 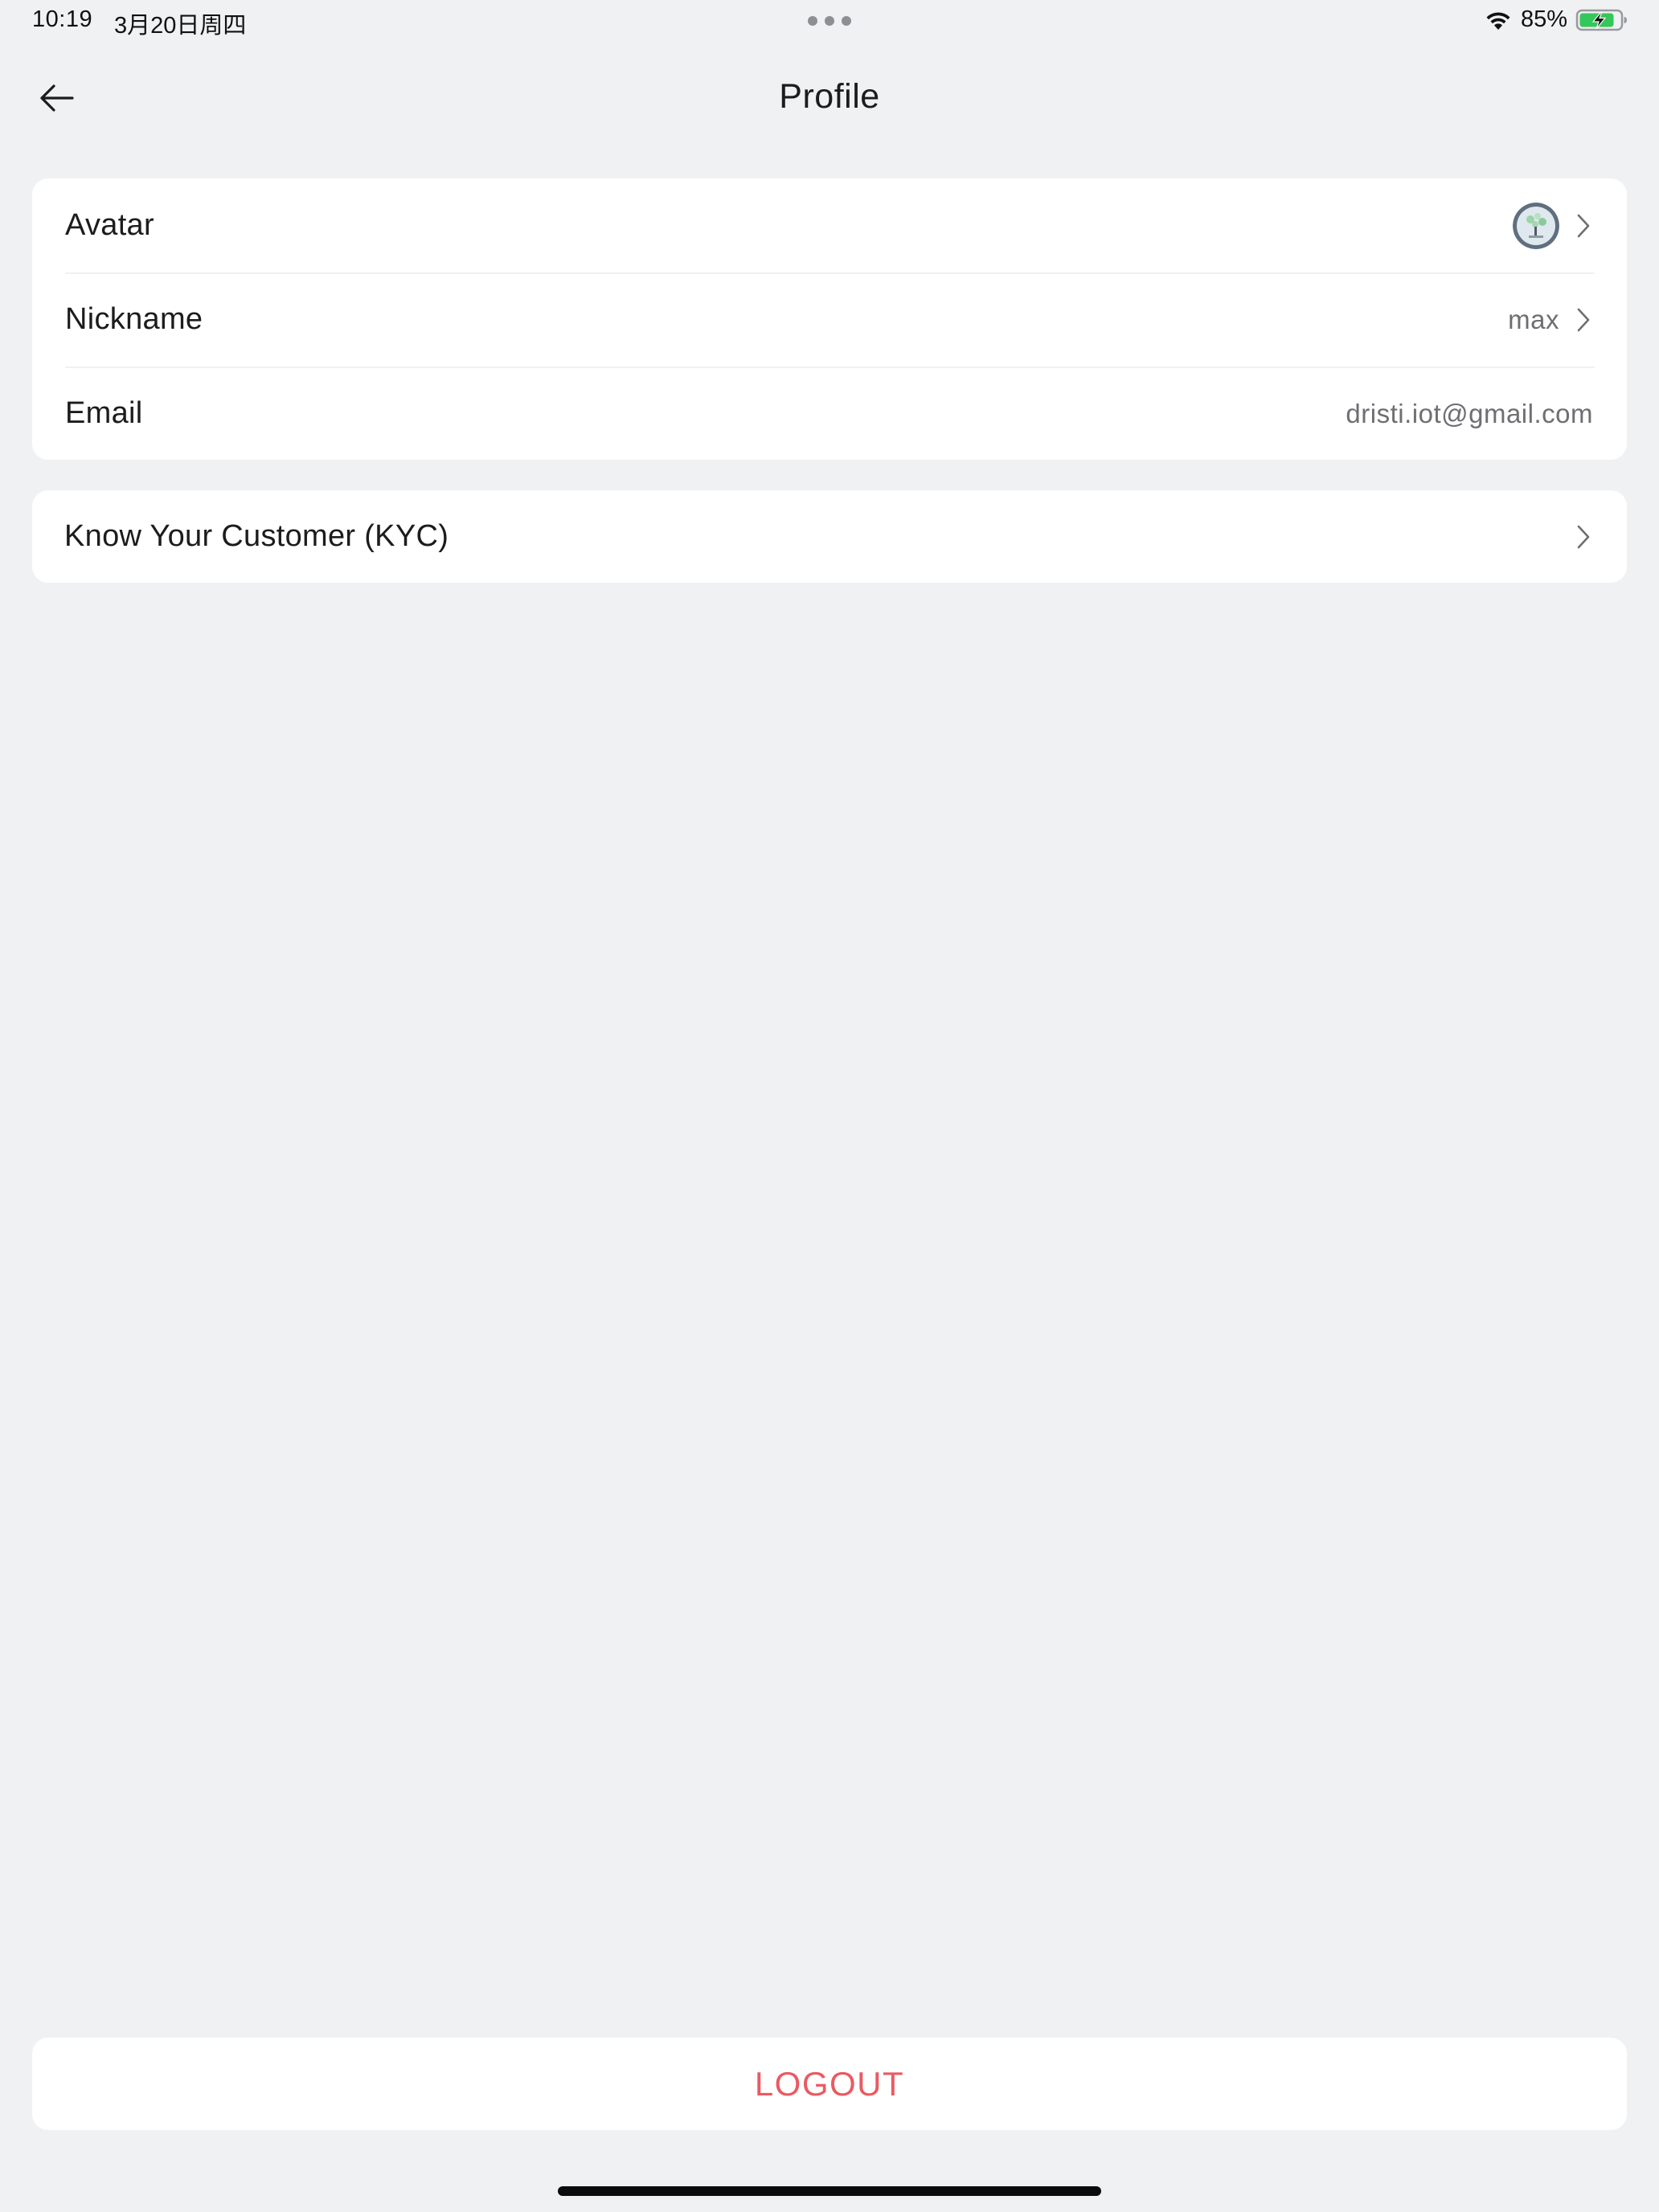 I want to click on email-value: dristi.iot@gmail.com, so click(x=1469, y=413).